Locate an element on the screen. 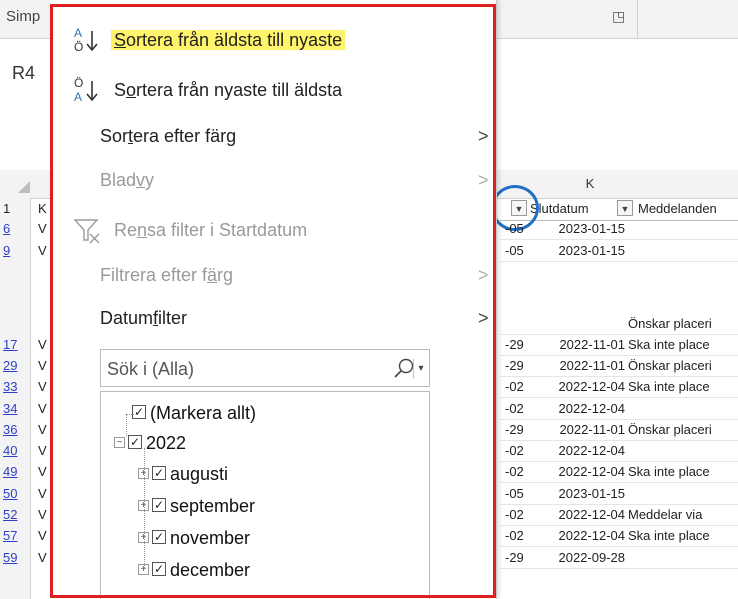 The image size is (738, 599). search-input: Sök i (Alla) is located at coordinates (150, 369).